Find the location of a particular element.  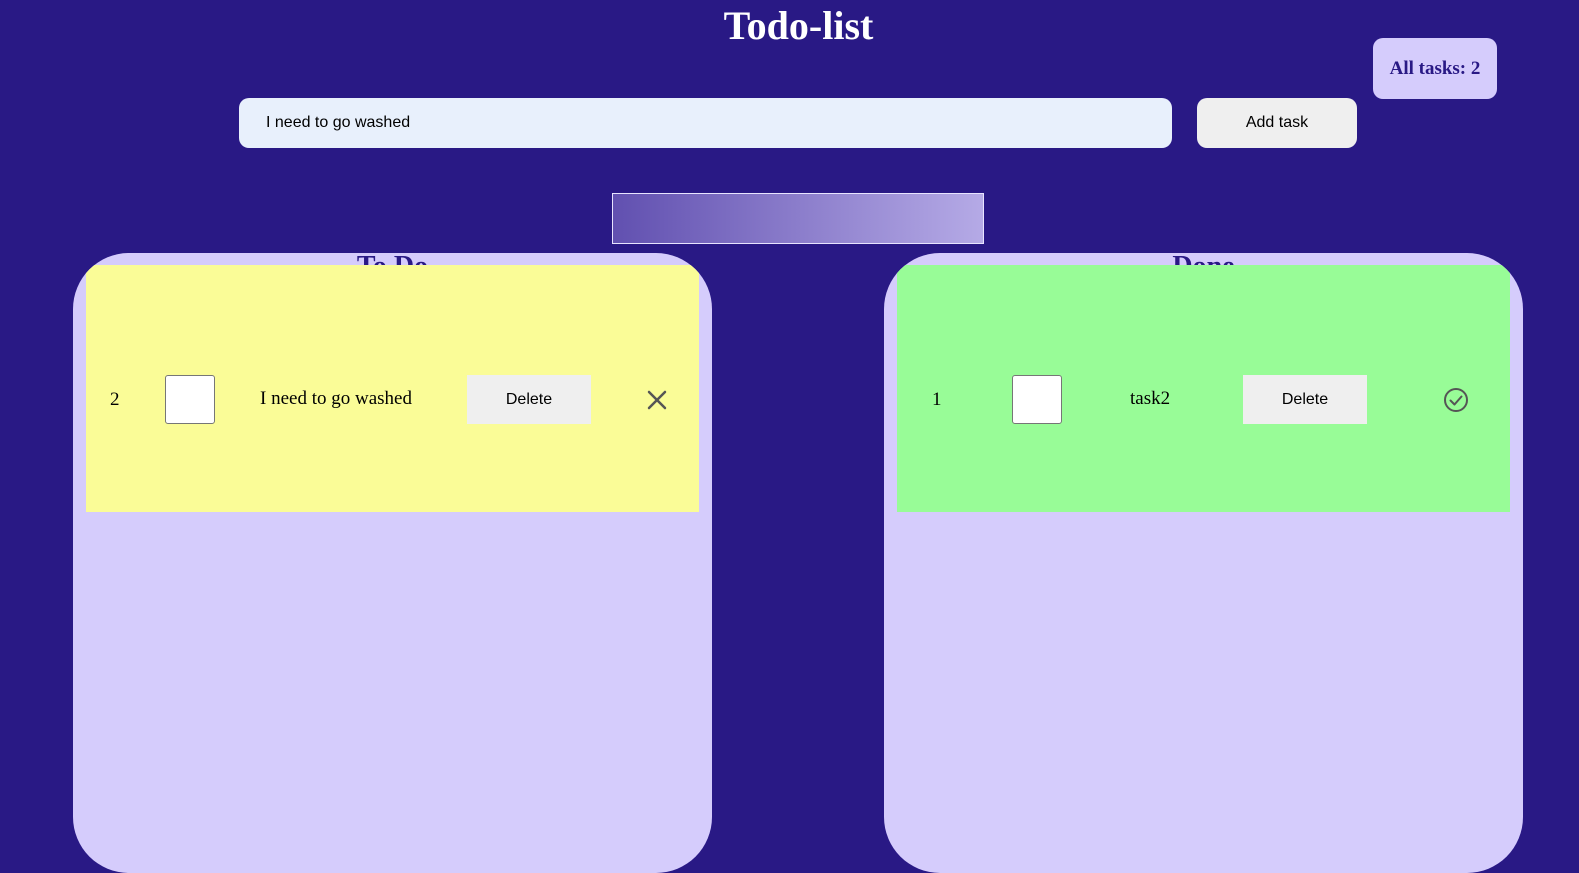

done-task-list: 1 task2 Delete is located at coordinates (1203, 388).